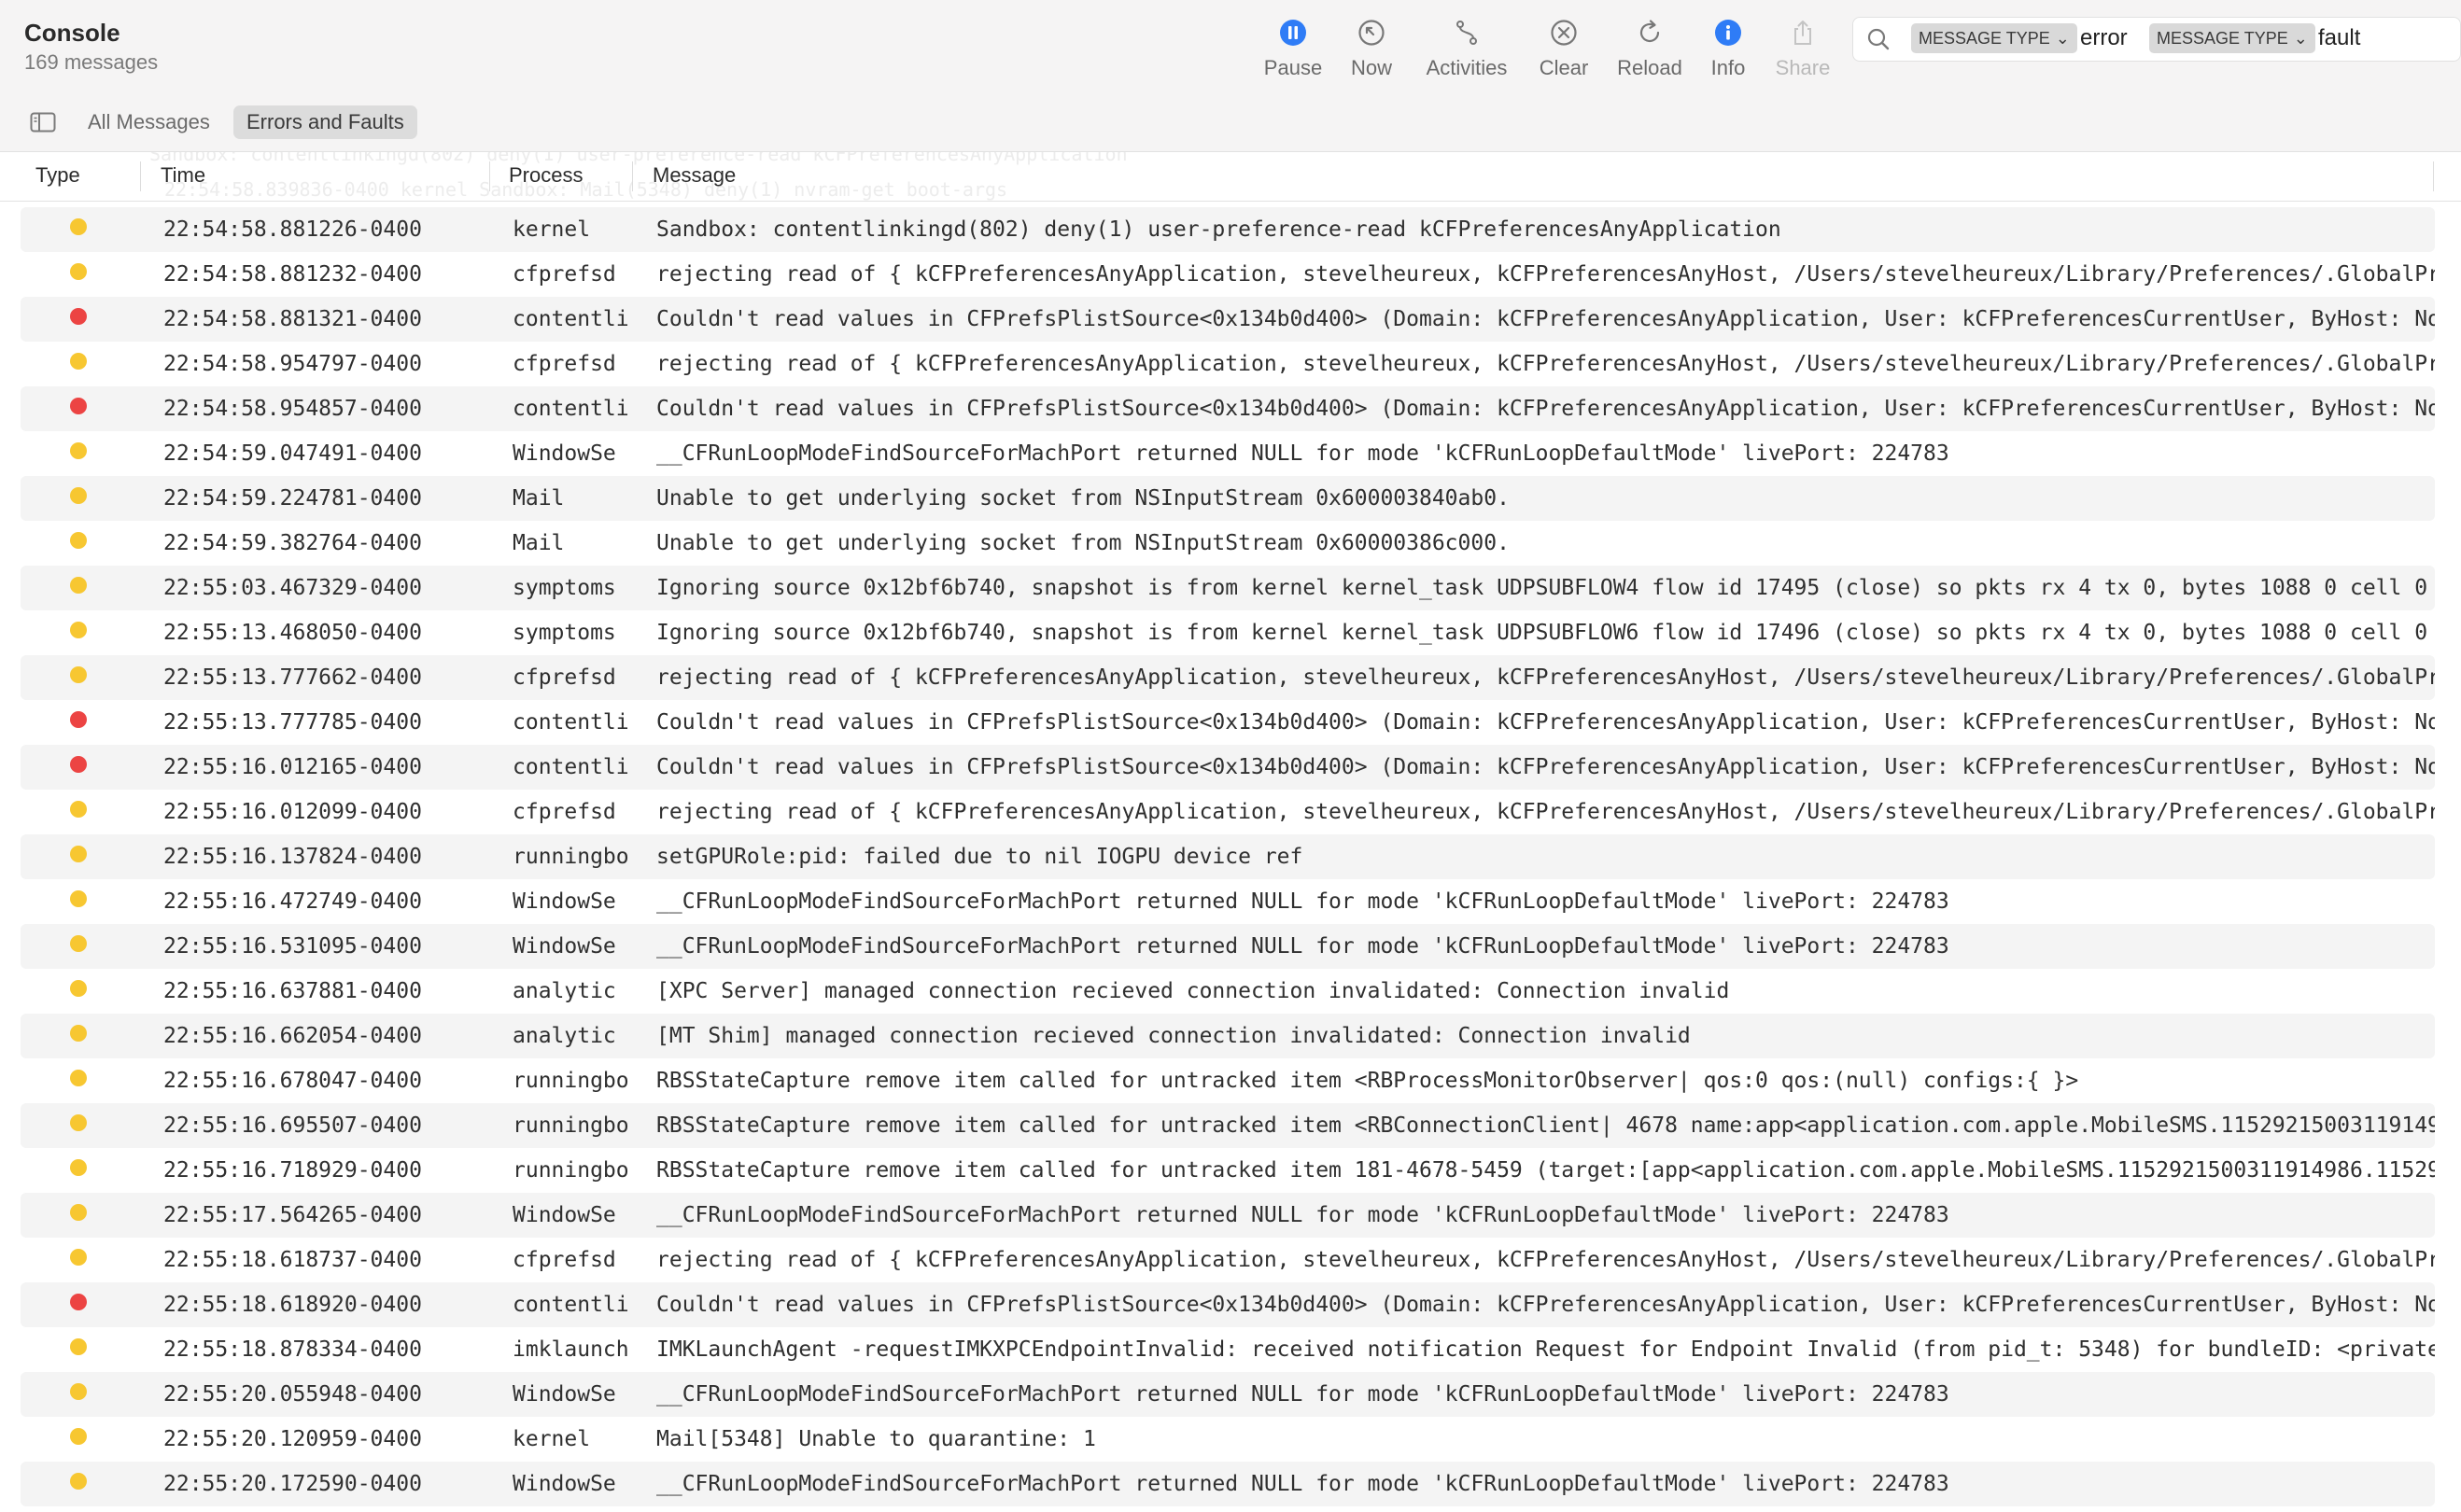 The width and height of the screenshot is (2461, 1512). I want to click on chevron-down-icon: ⌄, so click(2062, 38).